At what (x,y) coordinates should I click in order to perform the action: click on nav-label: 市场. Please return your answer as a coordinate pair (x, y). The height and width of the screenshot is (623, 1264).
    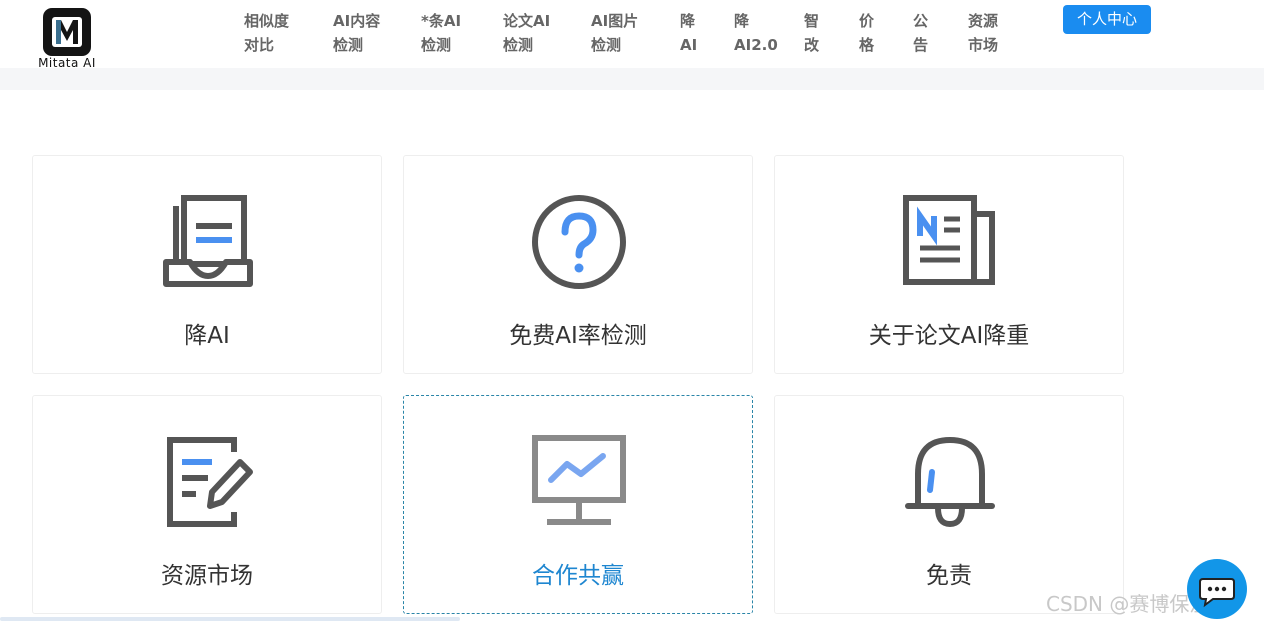
    Looking at the image, I should click on (983, 45).